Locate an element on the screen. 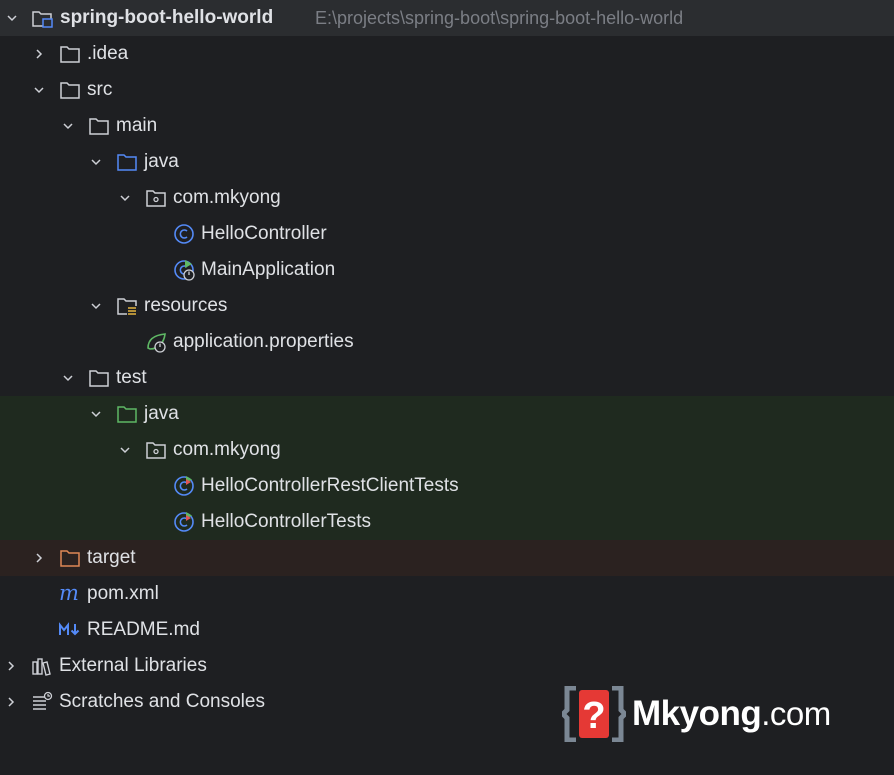  watermark-brand: Mkyong.com is located at coordinates (731, 713).